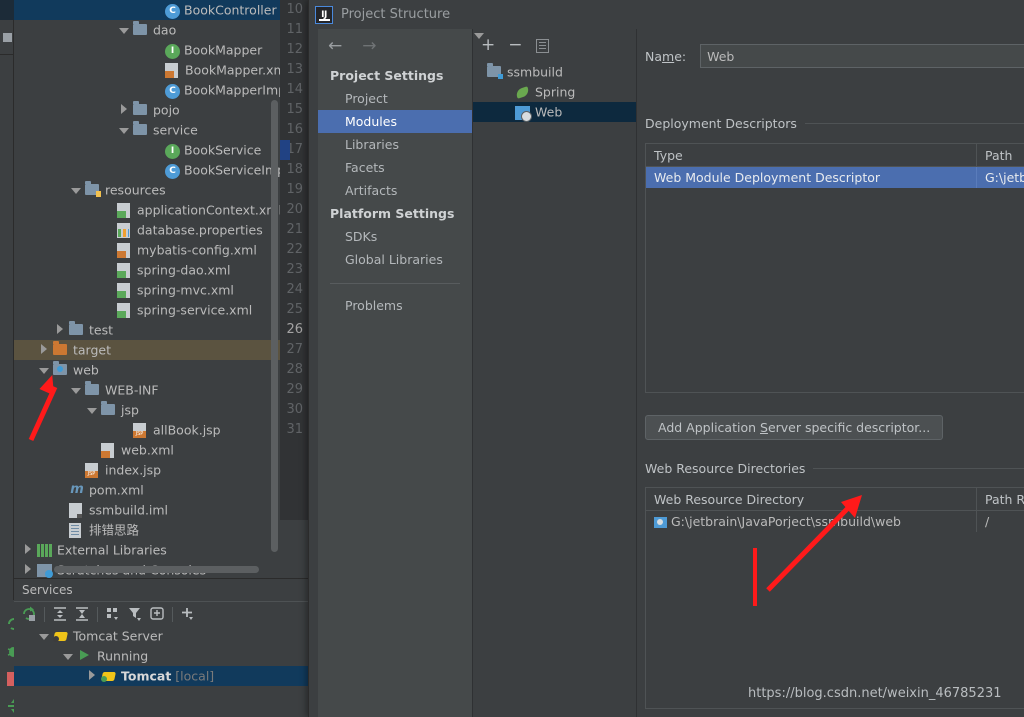  Describe the element at coordinates (811, 499) in the screenshot. I see `column-header-web-resource-directory: Web Resource Directory` at that location.